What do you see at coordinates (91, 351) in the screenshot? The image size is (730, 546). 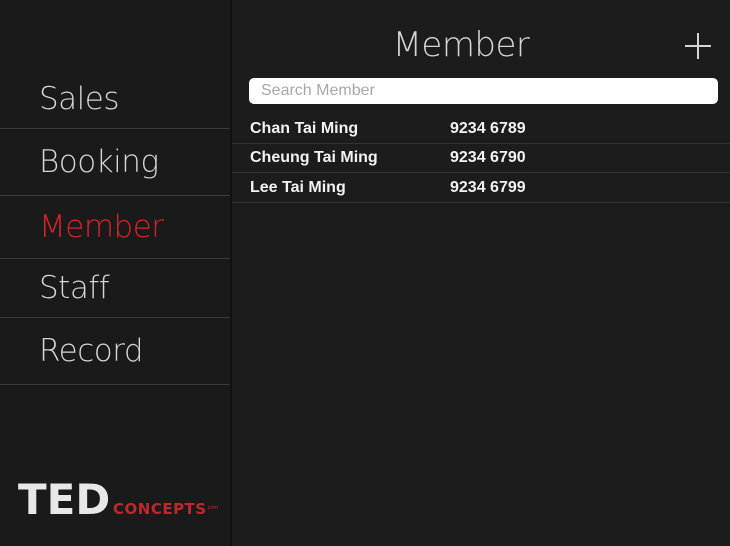 I see `sidebar-item-label: Record` at bounding box center [91, 351].